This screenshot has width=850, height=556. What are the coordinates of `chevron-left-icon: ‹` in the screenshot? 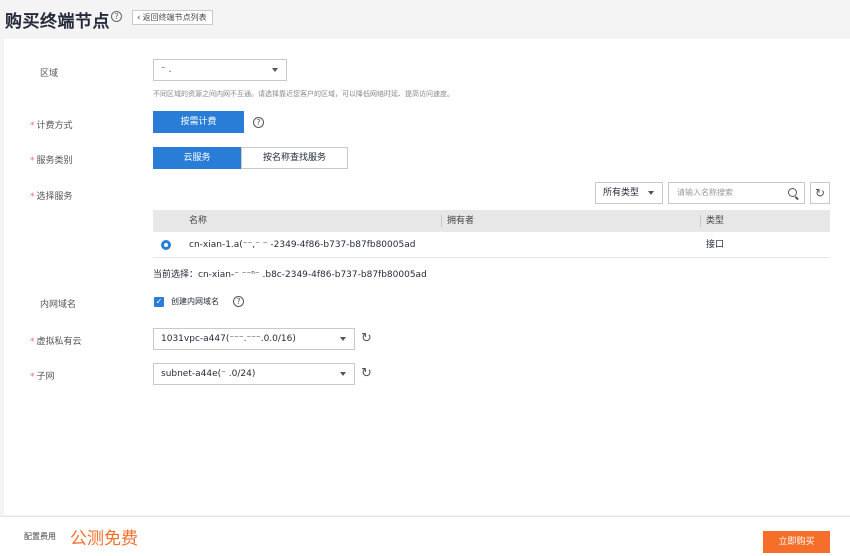 It's located at (139, 18).